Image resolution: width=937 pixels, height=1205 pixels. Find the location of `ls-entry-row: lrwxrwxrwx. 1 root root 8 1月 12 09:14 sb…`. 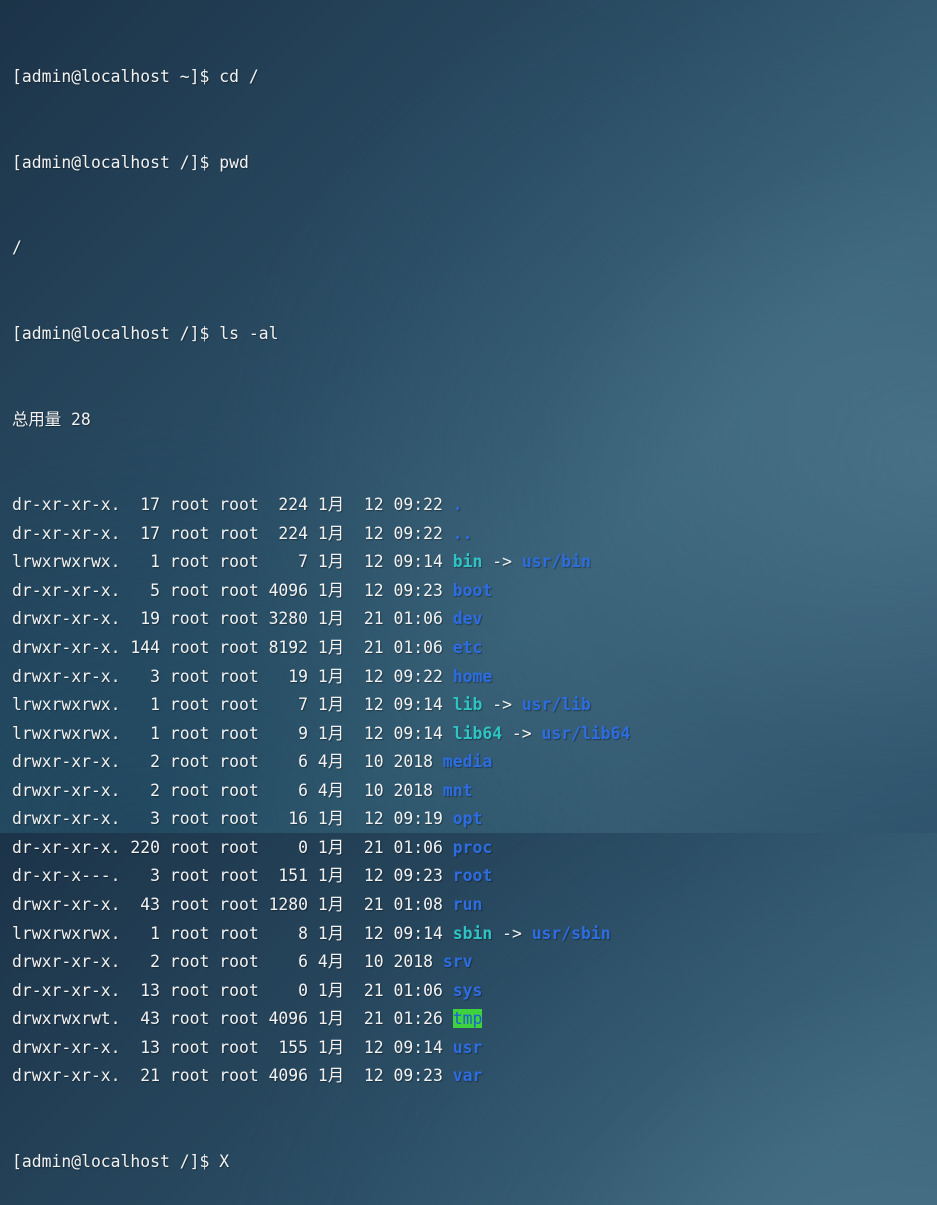

ls-entry-row: lrwxrwxrwx. 1 root root 8 1月 12 09:14 sb… is located at coordinates (472, 934).